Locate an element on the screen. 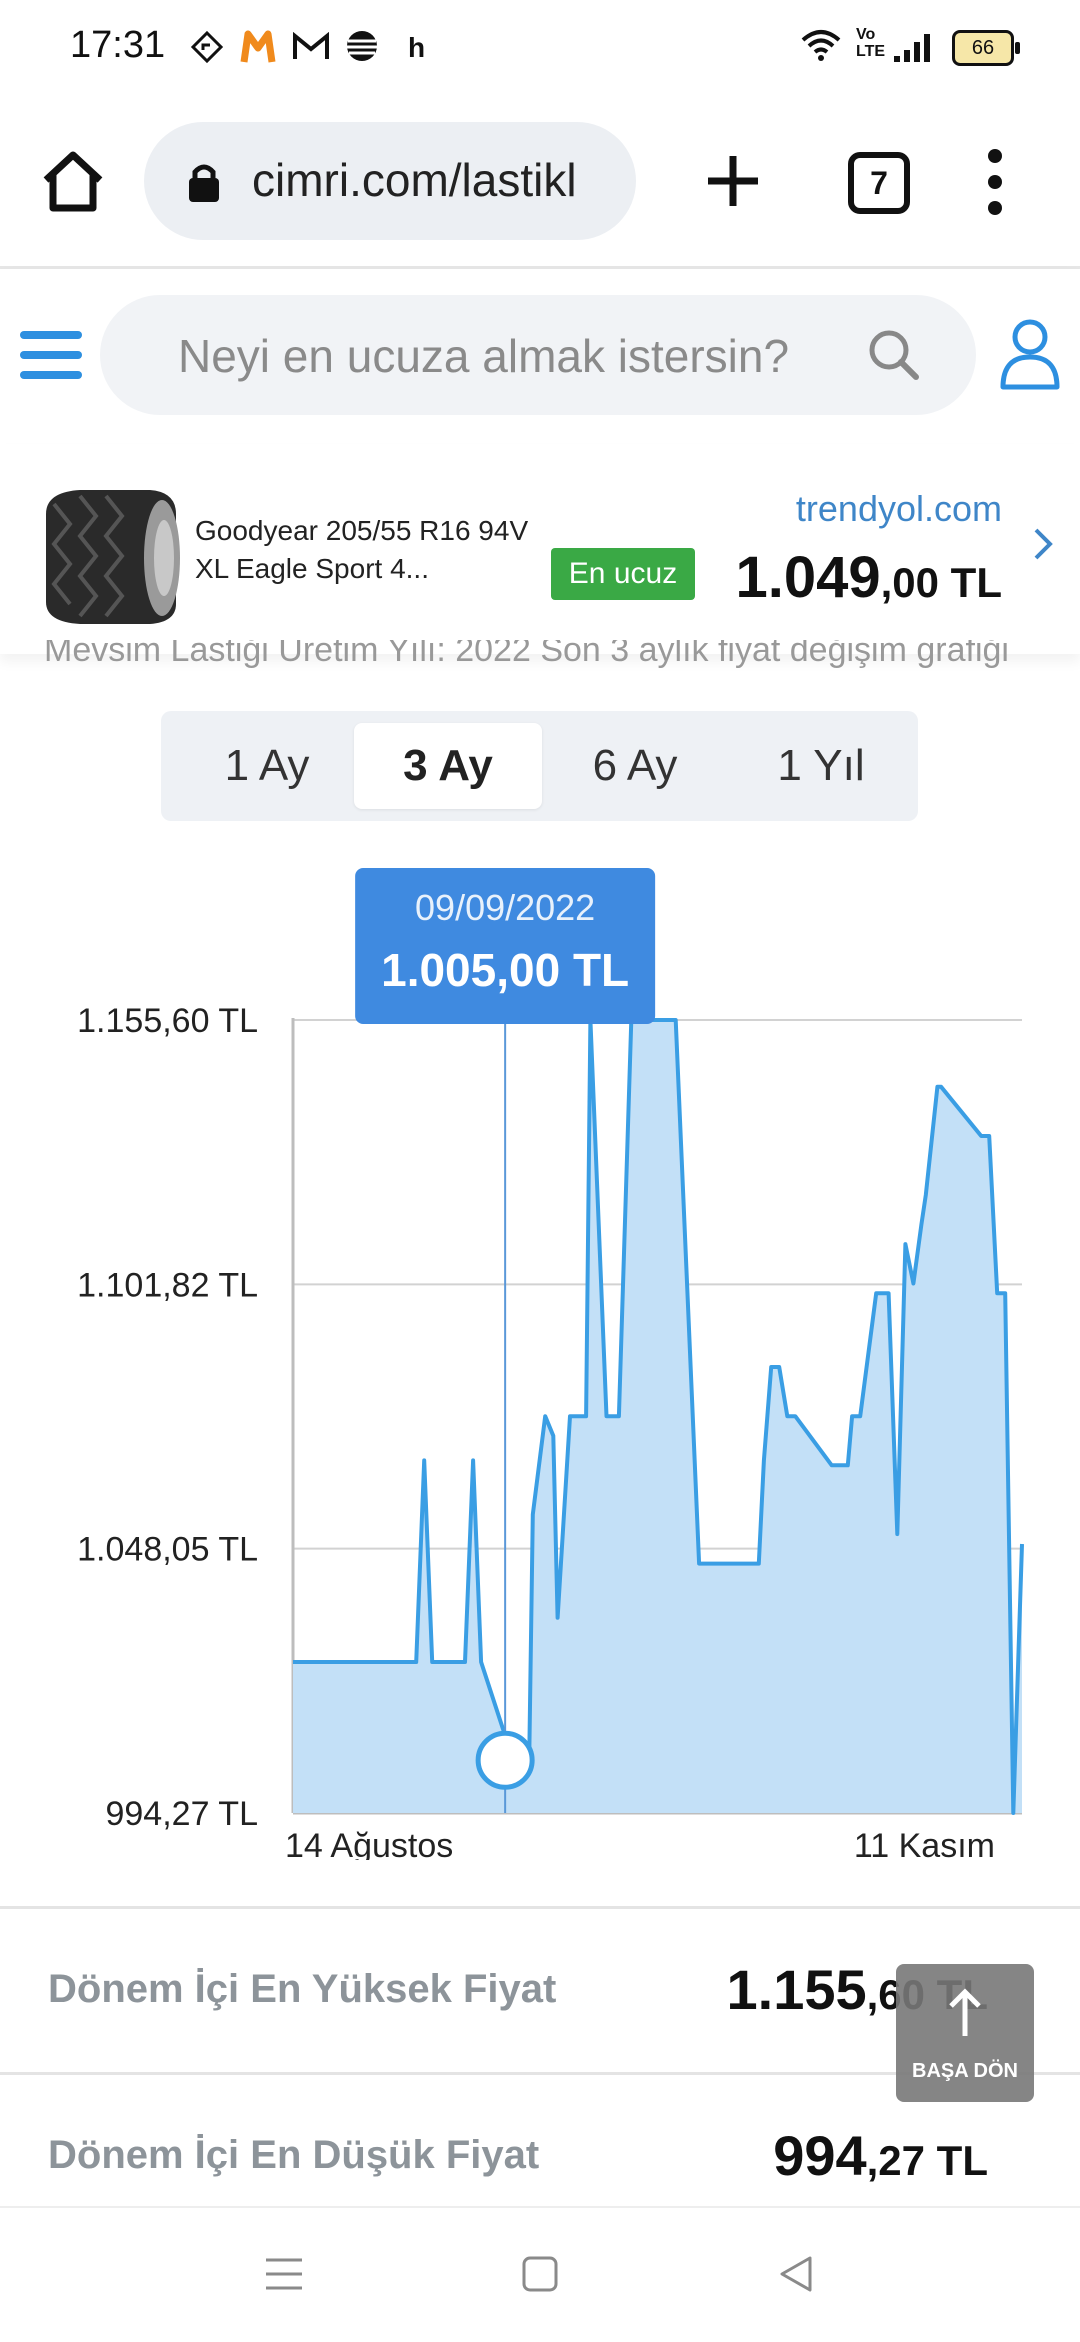 The image size is (1080, 2342). navigation-icon is located at coordinates (207, 47).